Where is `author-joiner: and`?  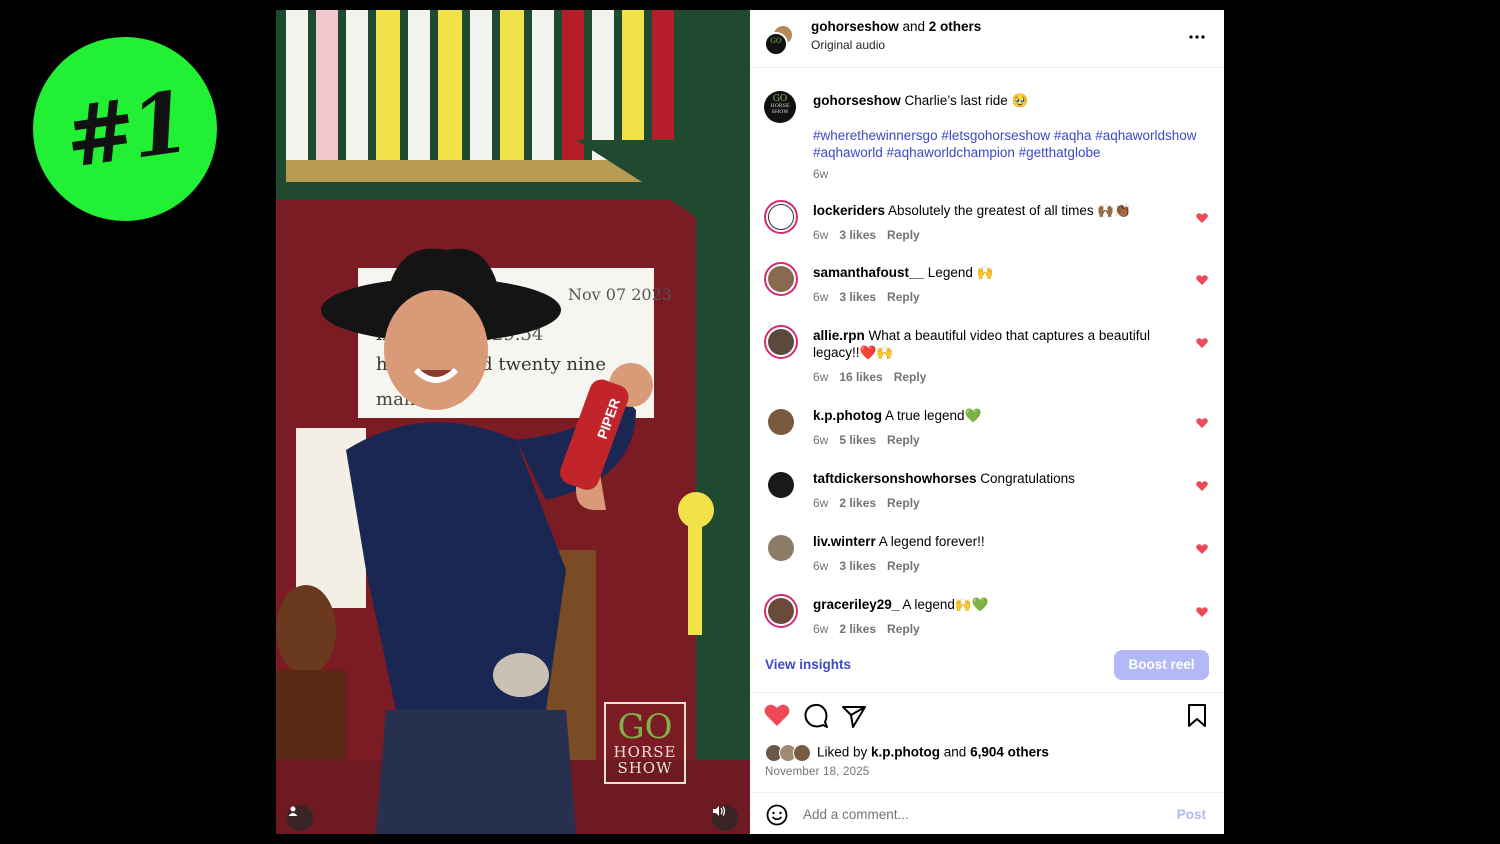 author-joiner: and is located at coordinates (913, 26).